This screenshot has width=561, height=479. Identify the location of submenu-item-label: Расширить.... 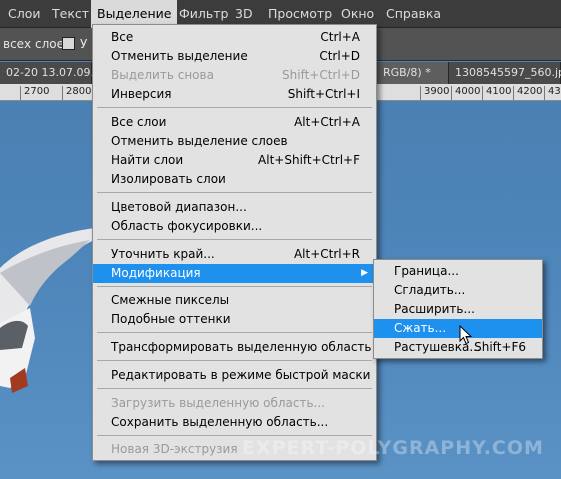
(434, 309).